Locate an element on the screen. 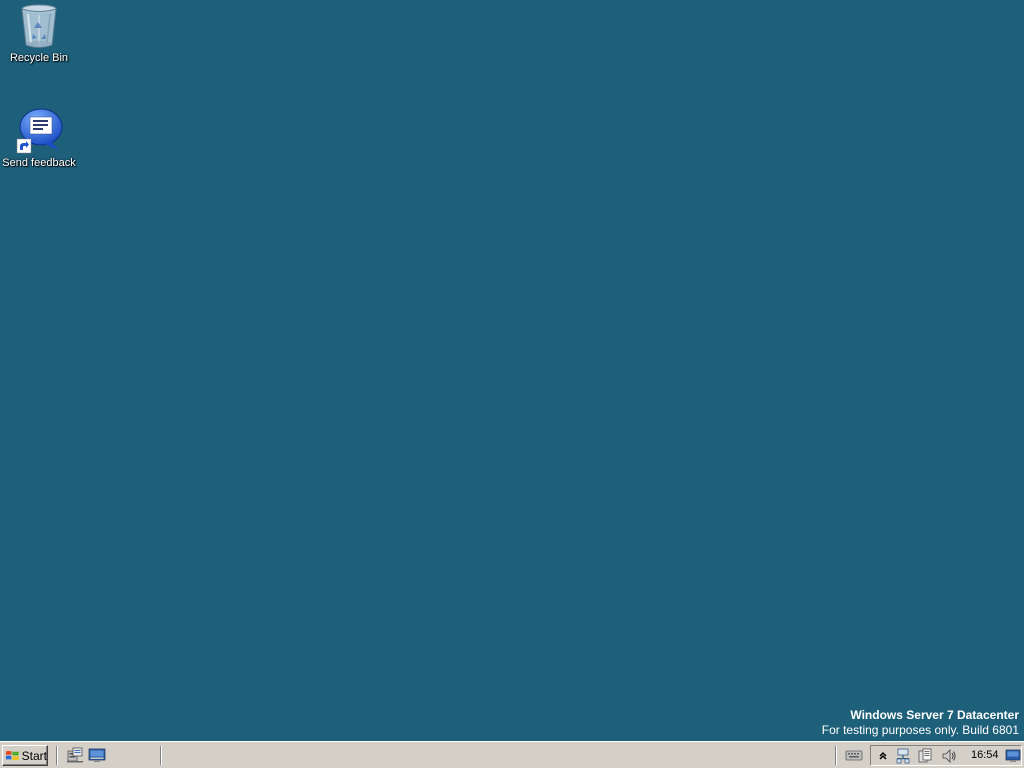 The image size is (1024, 769). taskbar-buttons-separator is located at coordinates (161, 755).